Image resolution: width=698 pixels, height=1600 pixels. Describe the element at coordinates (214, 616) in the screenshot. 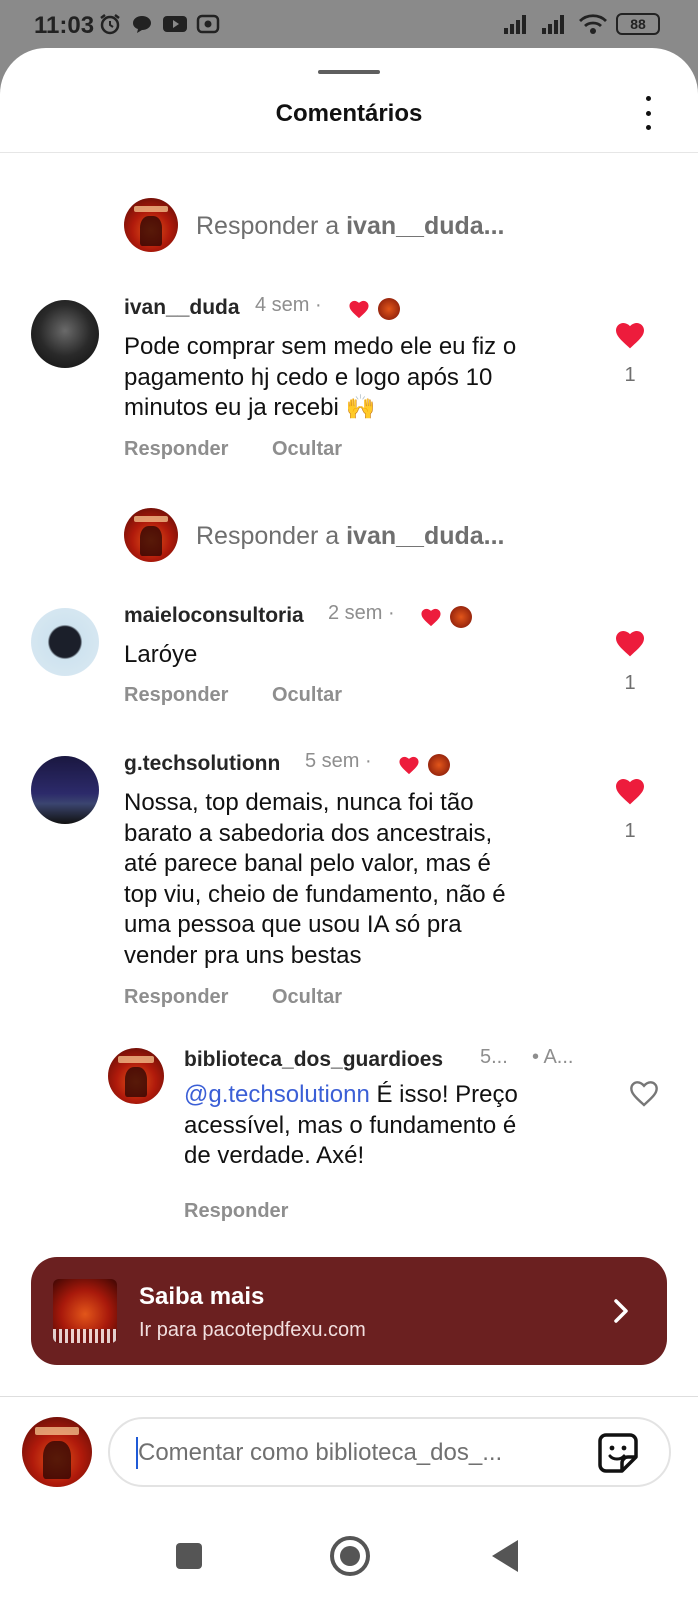

I see `comment-username: maieloconsultoria` at that location.